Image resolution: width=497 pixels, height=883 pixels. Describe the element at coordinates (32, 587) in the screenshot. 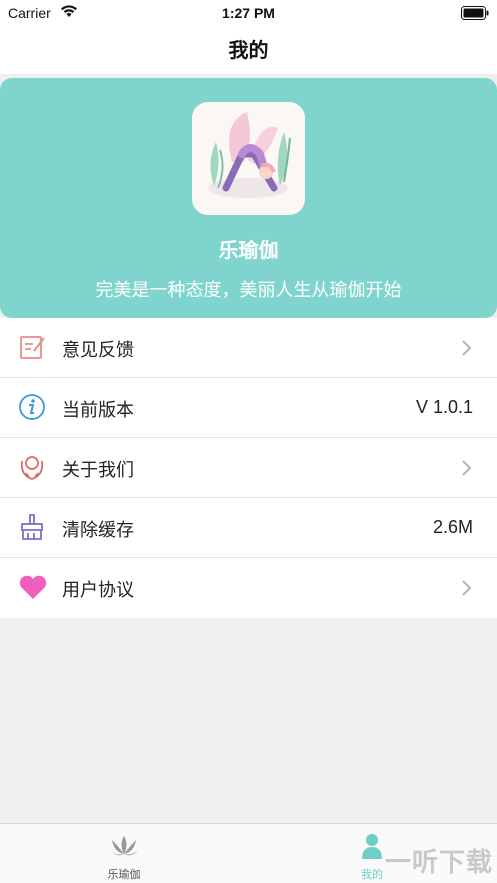

I see `heart-icon` at that location.